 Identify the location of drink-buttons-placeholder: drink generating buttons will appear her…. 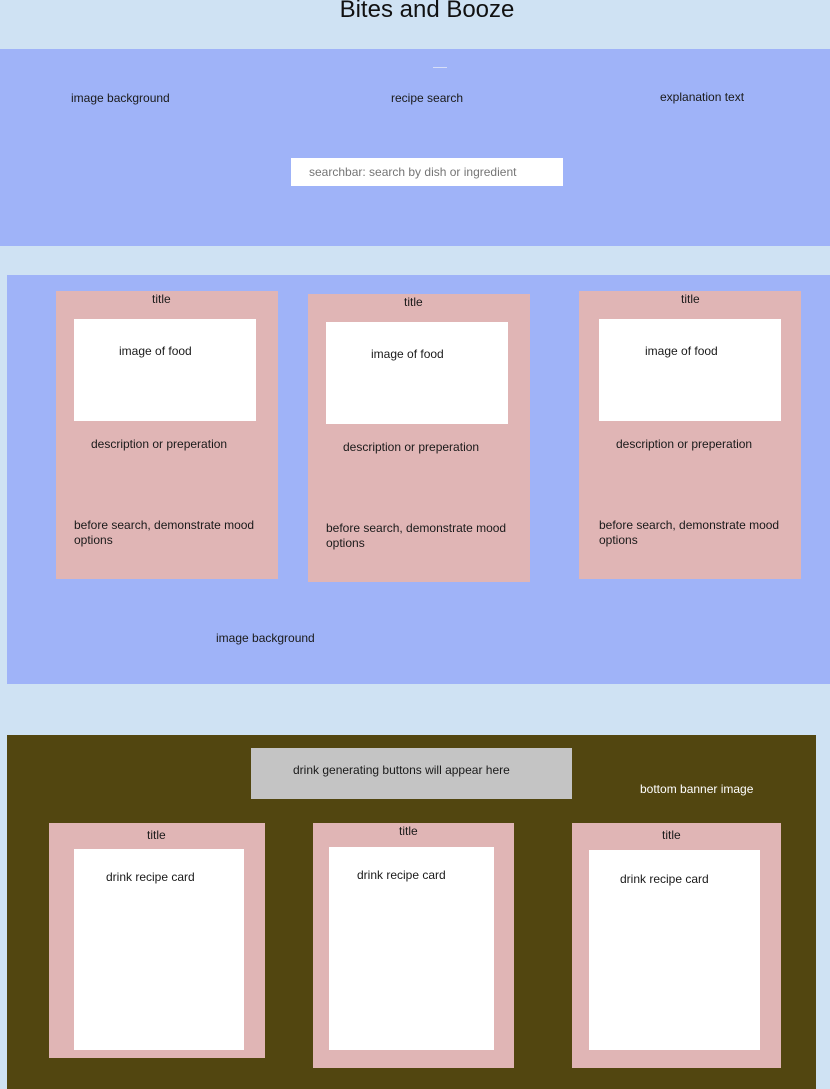
(411, 773).